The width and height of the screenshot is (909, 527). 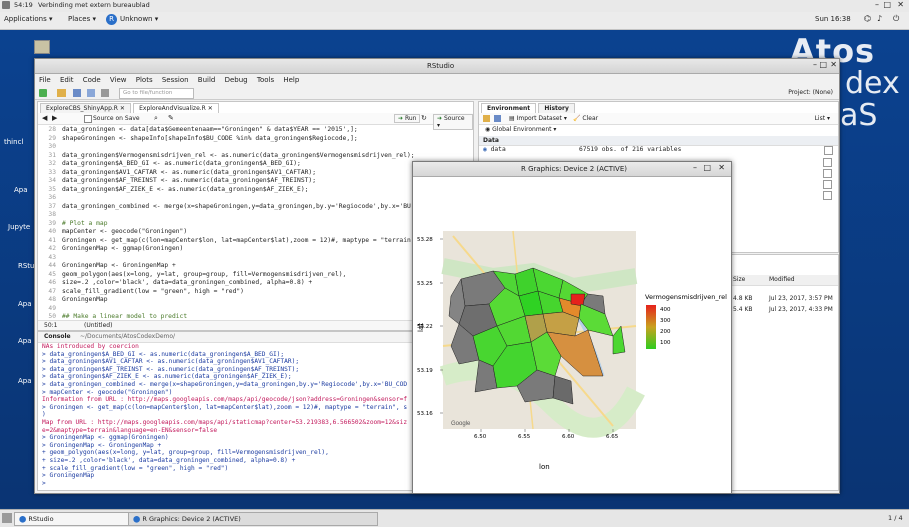 I want to click on project-menu: Project: (None), so click(x=810, y=92).